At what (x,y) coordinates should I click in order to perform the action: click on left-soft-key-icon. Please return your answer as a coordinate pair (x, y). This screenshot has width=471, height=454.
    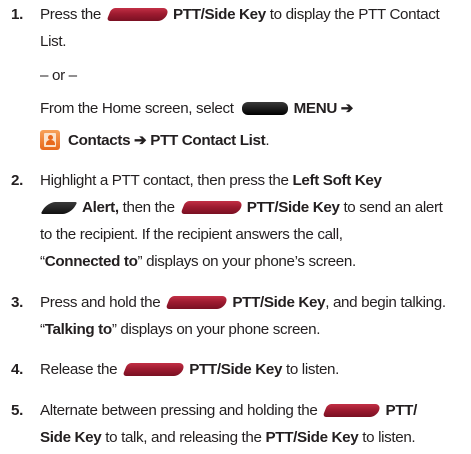
    Looking at the image, I should click on (59, 208).